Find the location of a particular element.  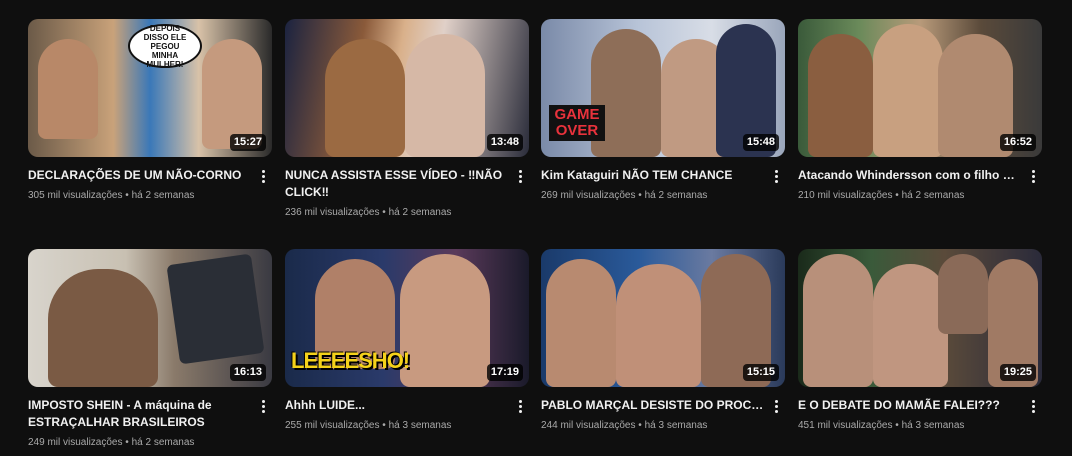

duration-badge: 16:13 is located at coordinates (247, 372).